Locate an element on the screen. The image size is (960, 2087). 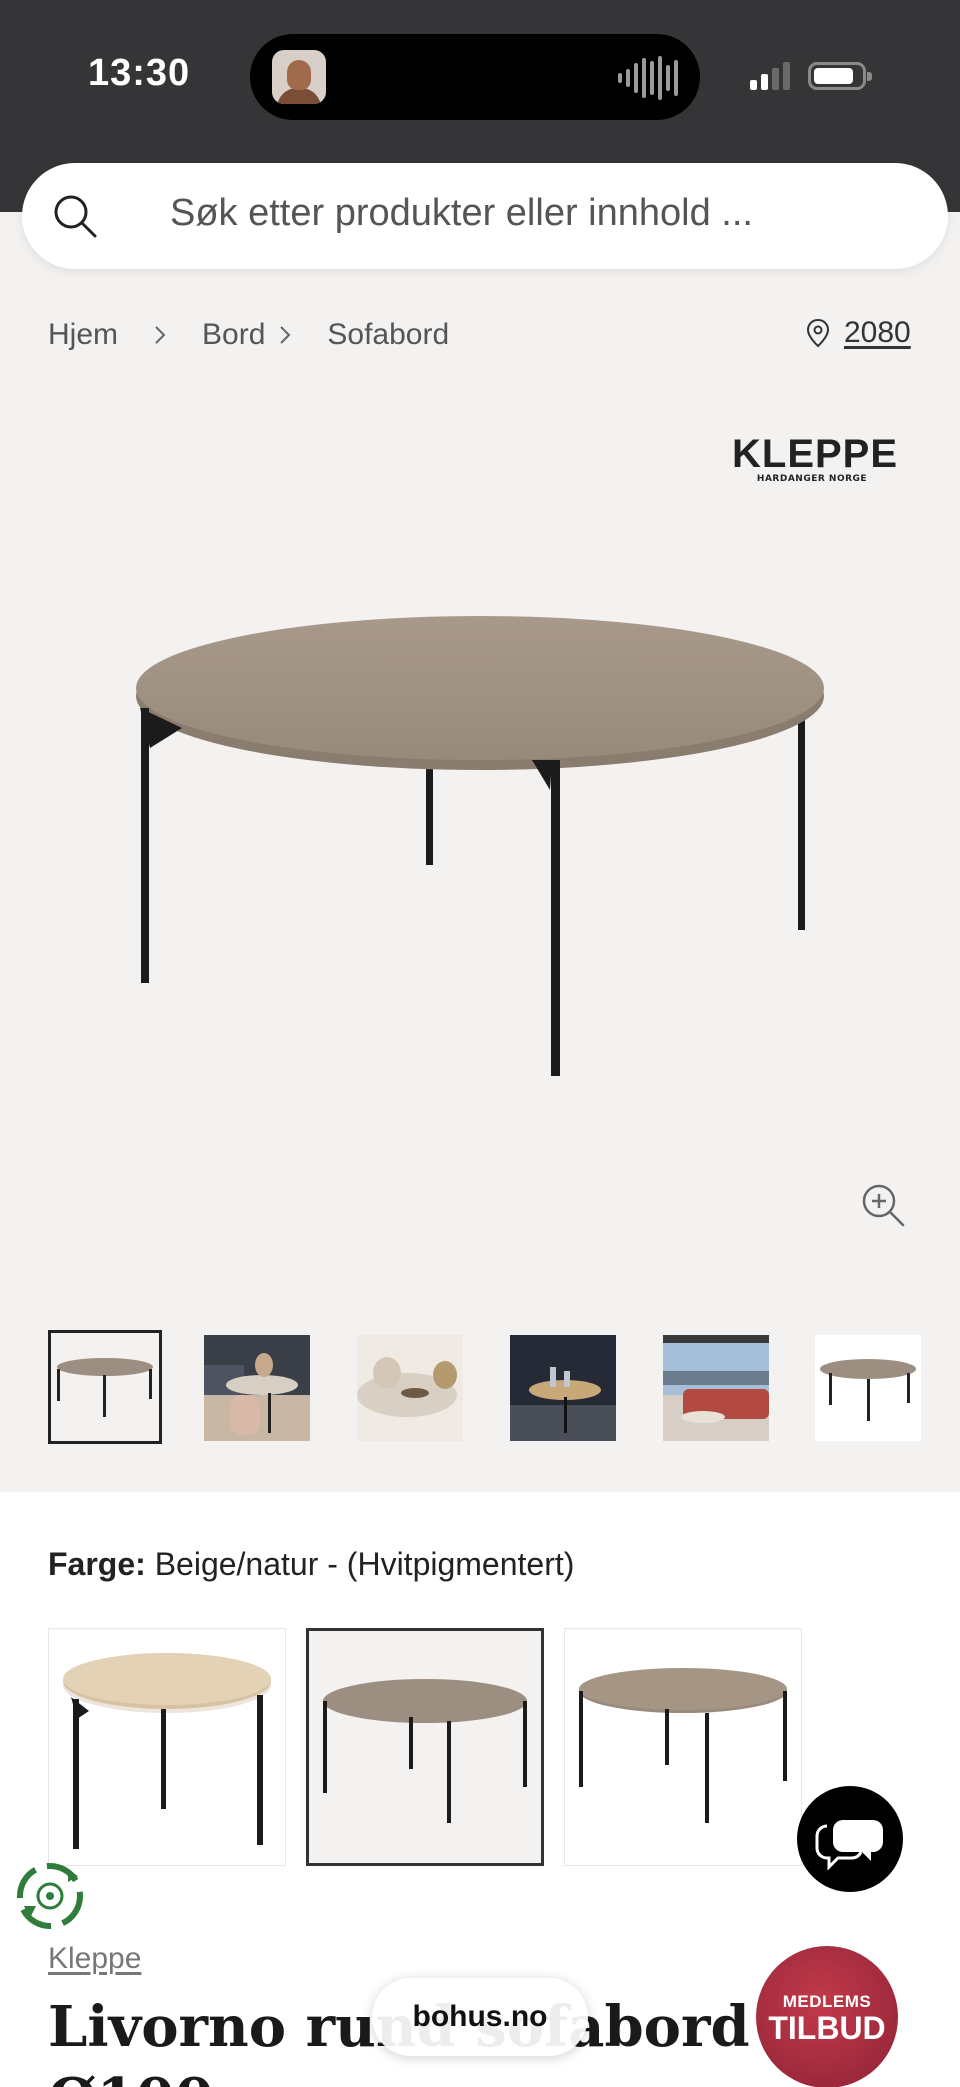
brand-logo: KLEPPE HARDANGER NORGE is located at coordinates (815, 458).